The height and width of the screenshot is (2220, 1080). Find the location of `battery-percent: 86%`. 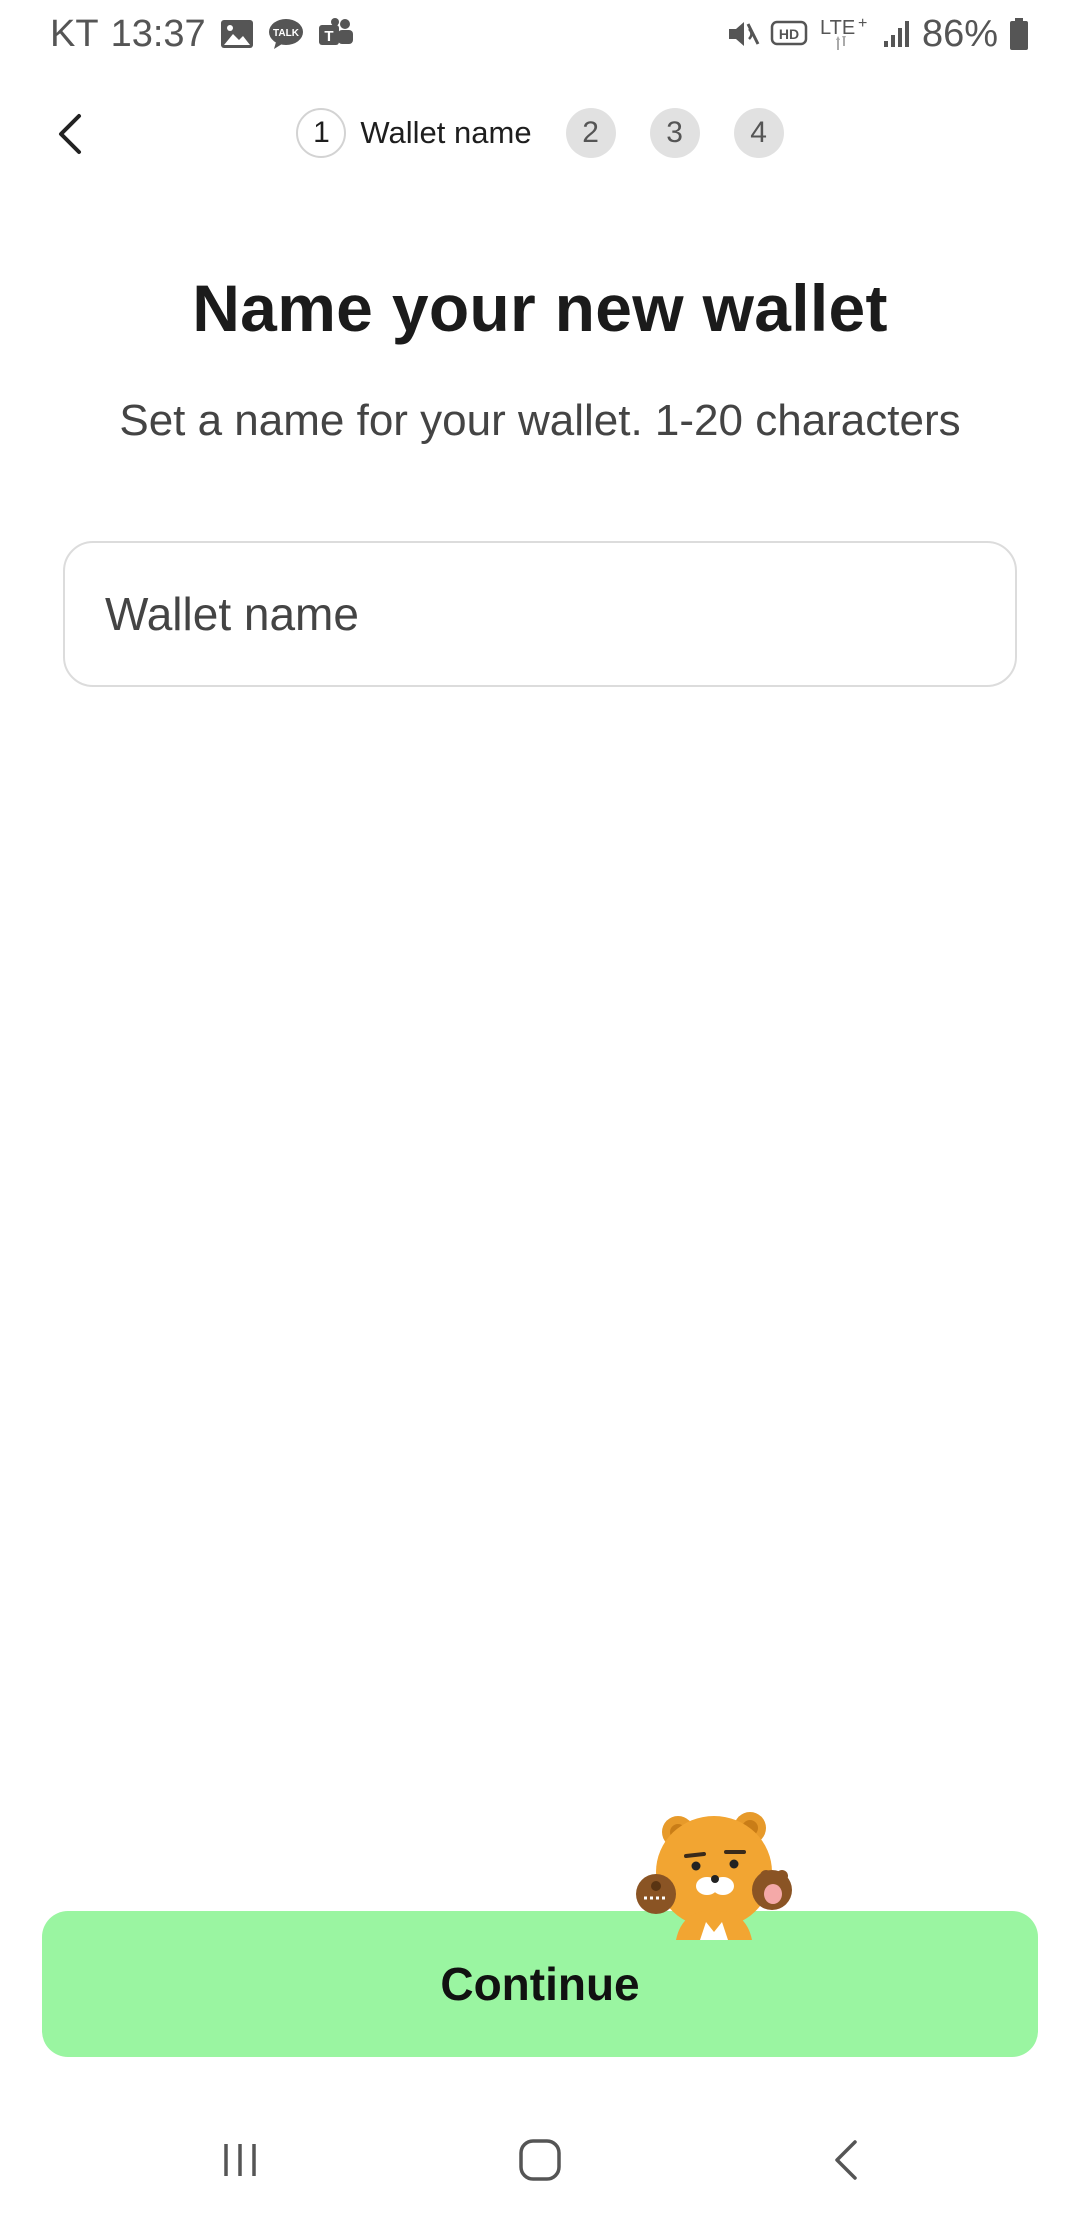

battery-percent: 86% is located at coordinates (959, 33).